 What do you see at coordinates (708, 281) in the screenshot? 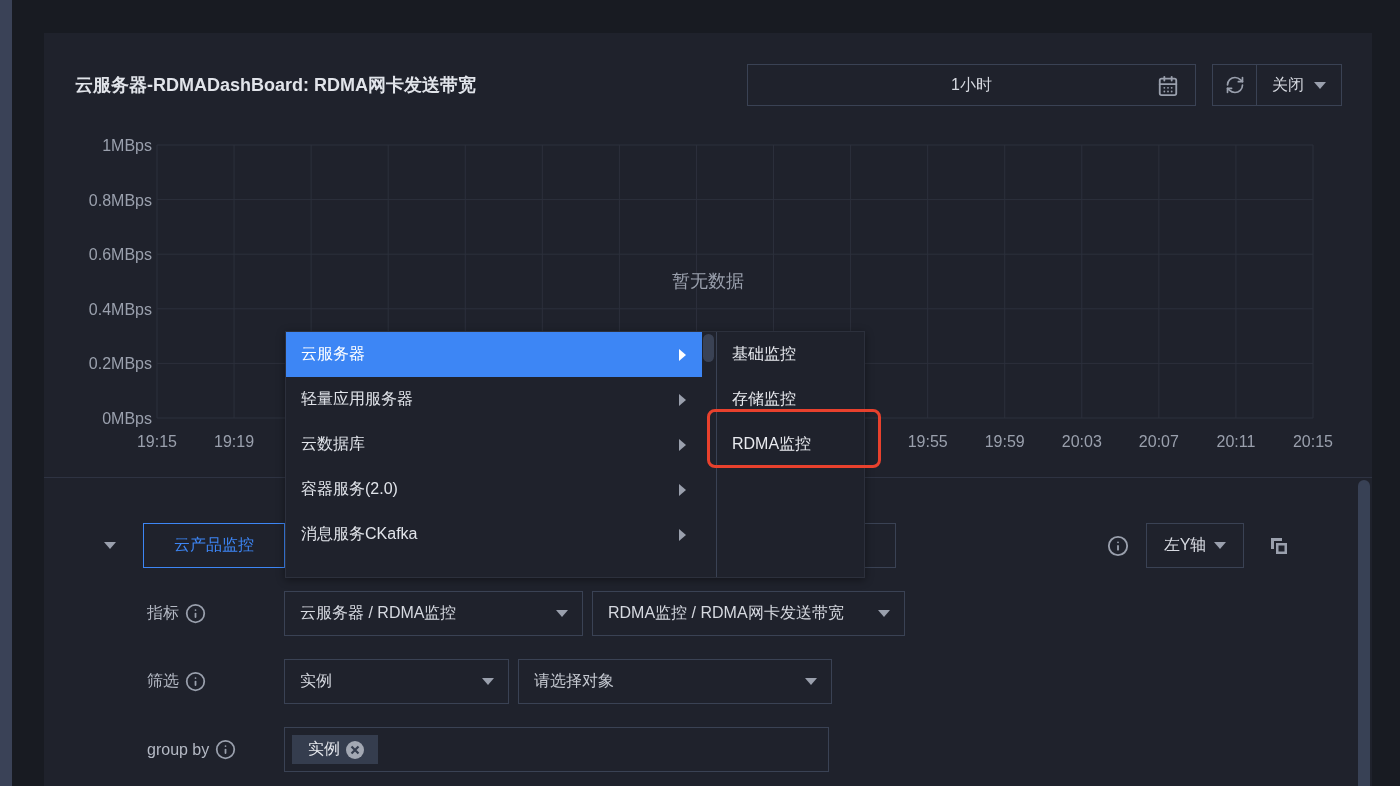
I see `no-data-text: 暂无数据` at bounding box center [708, 281].